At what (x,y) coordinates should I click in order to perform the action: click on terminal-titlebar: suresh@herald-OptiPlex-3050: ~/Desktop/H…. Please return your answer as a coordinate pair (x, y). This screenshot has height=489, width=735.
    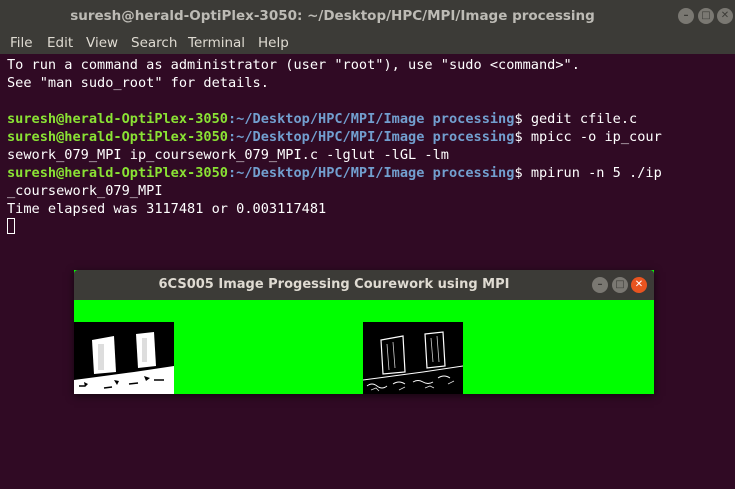
    Looking at the image, I should click on (367, 16).